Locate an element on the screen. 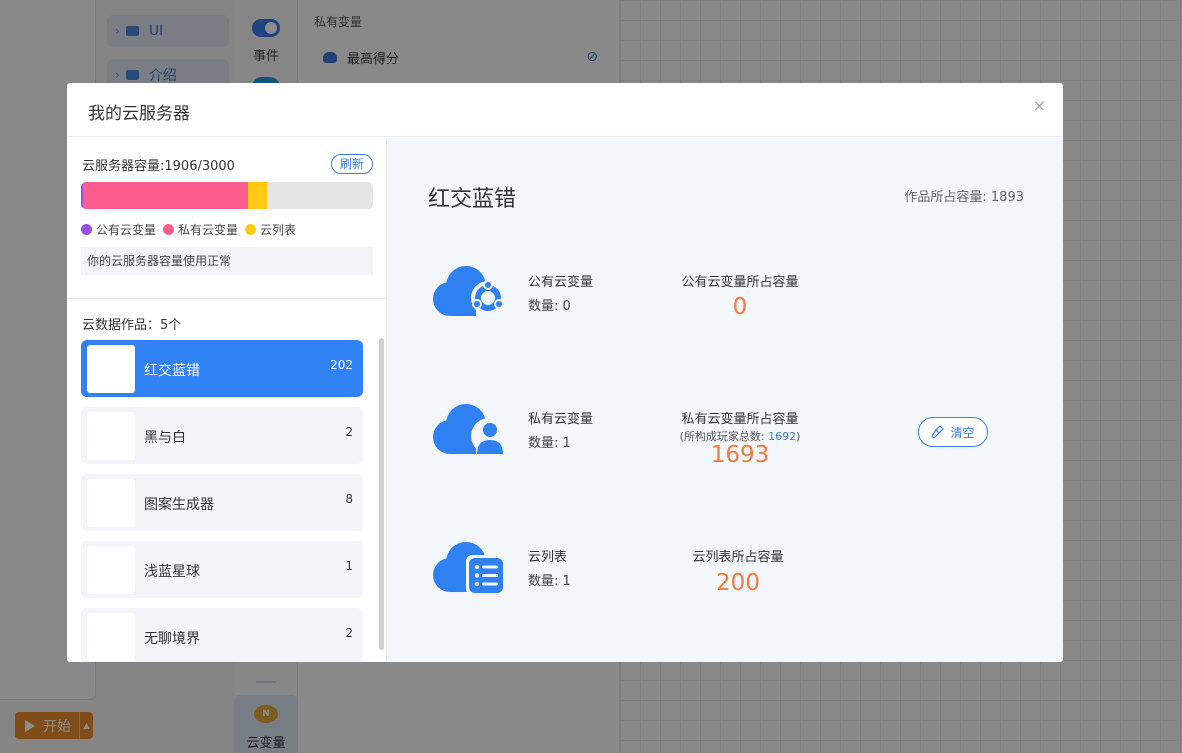 This screenshot has width=1182, height=753. private-variable-count: 数量: 1 is located at coordinates (549, 443).